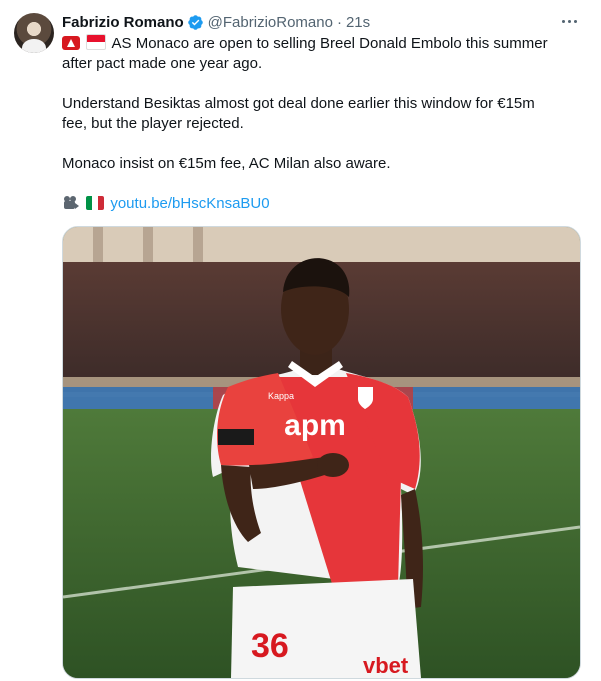 Image resolution: width=601 pixels, height=681 pixels. Describe the element at coordinates (358, 22) in the screenshot. I see `timestamp: 21s` at that location.